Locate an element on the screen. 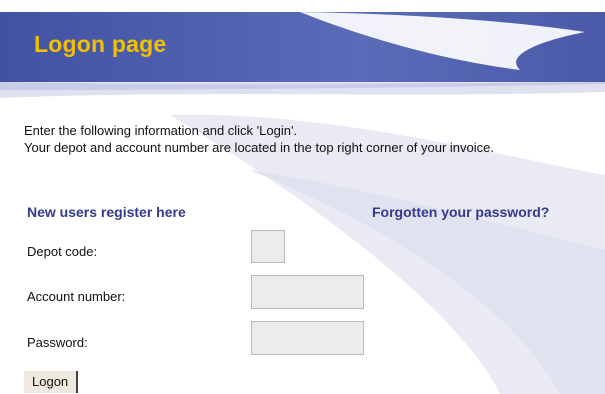  logon-button: Logon is located at coordinates (51, 382).